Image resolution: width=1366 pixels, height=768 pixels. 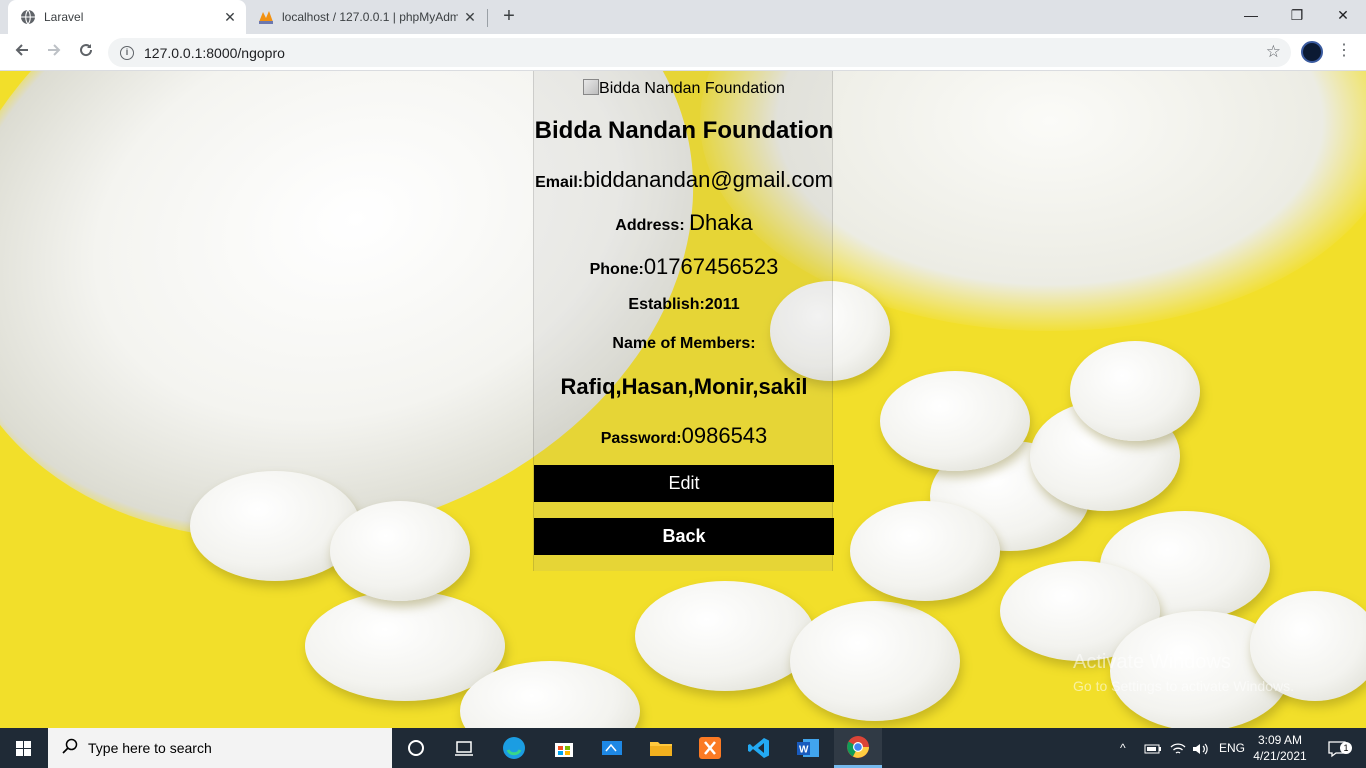 I want to click on chrome-icon, so click(x=858, y=748).